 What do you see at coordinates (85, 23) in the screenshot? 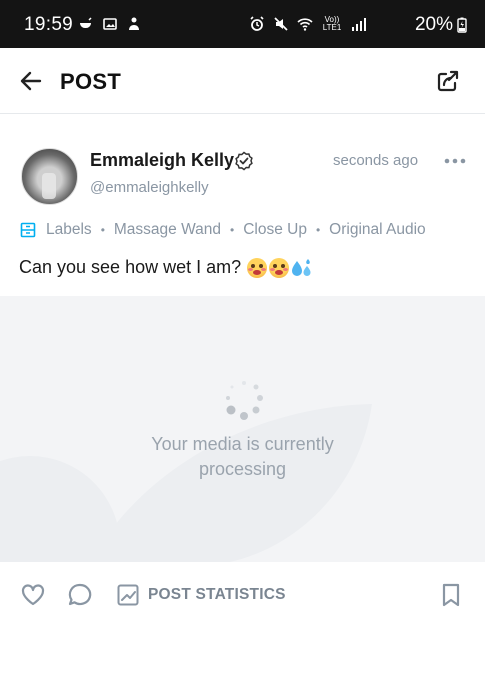
I see `cup-icon` at bounding box center [85, 23].